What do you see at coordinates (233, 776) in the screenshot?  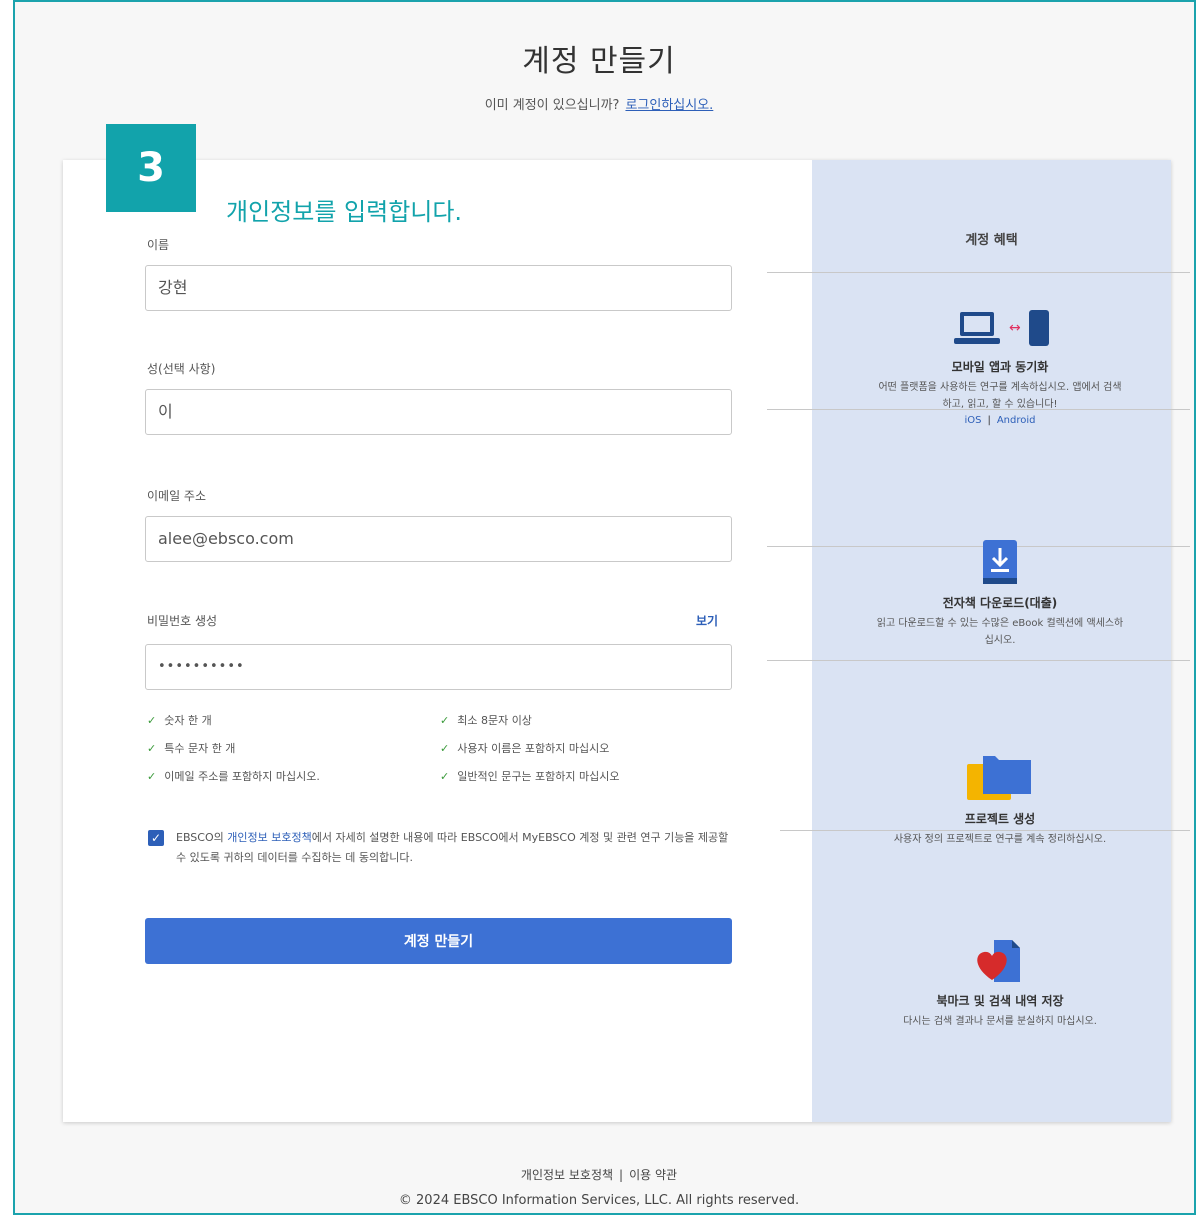 I see `password-rule: ✓ 이메일 주소를 포함하지 마십시오.` at bounding box center [233, 776].